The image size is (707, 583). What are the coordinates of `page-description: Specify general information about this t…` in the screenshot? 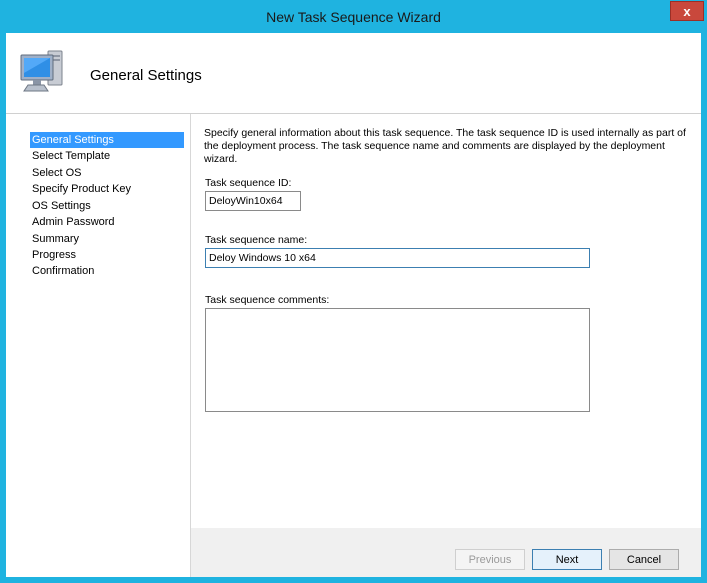 It's located at (445, 146).